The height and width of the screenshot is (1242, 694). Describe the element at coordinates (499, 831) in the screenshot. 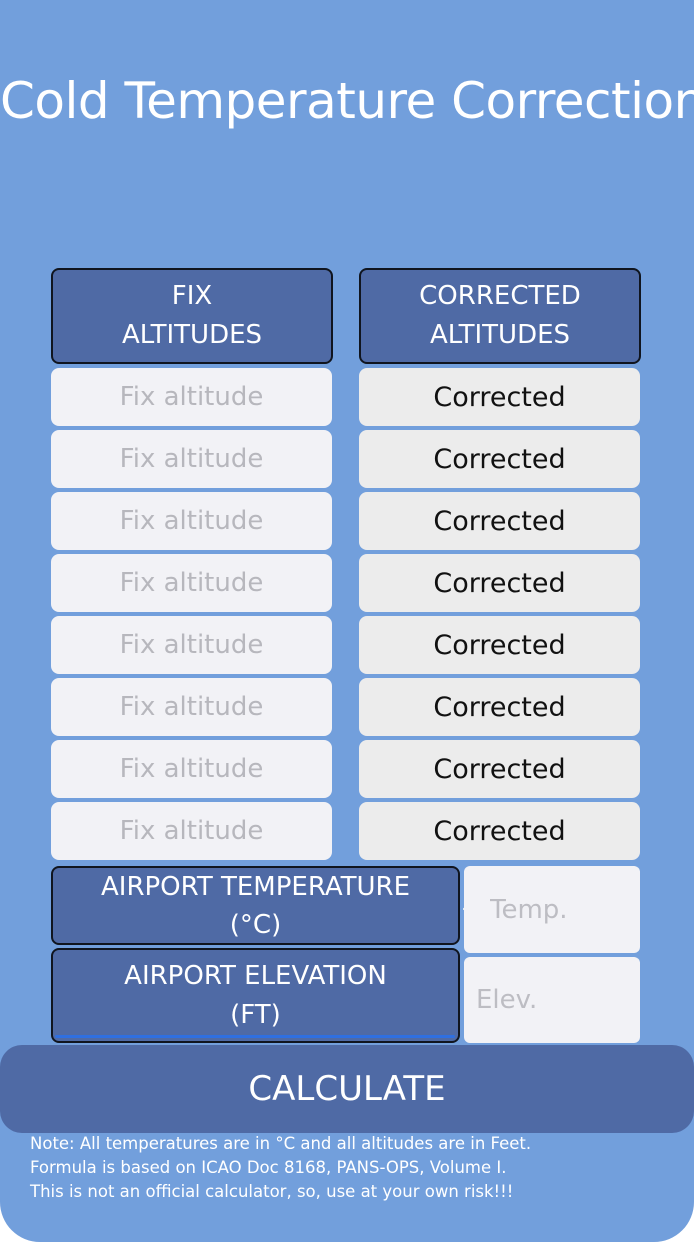

I see `corrected-altitude-8: Corrected` at that location.